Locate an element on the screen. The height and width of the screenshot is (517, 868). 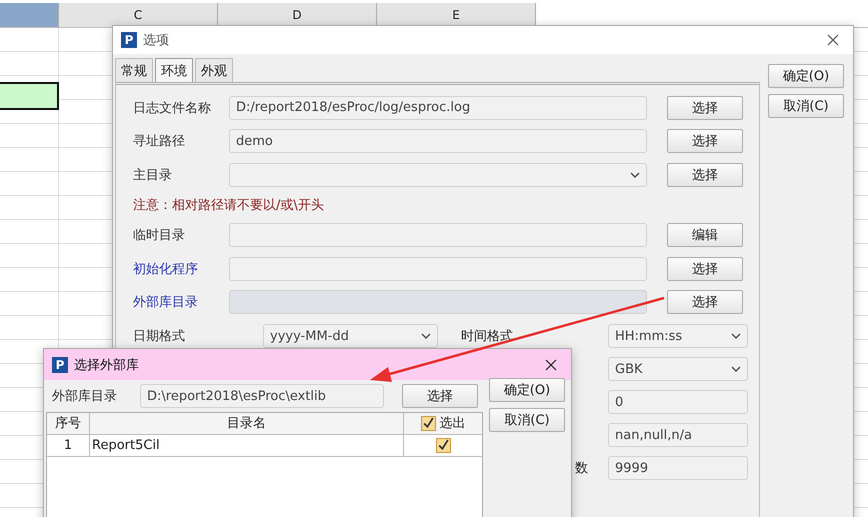
field-label: 临时目录 is located at coordinates (159, 235).